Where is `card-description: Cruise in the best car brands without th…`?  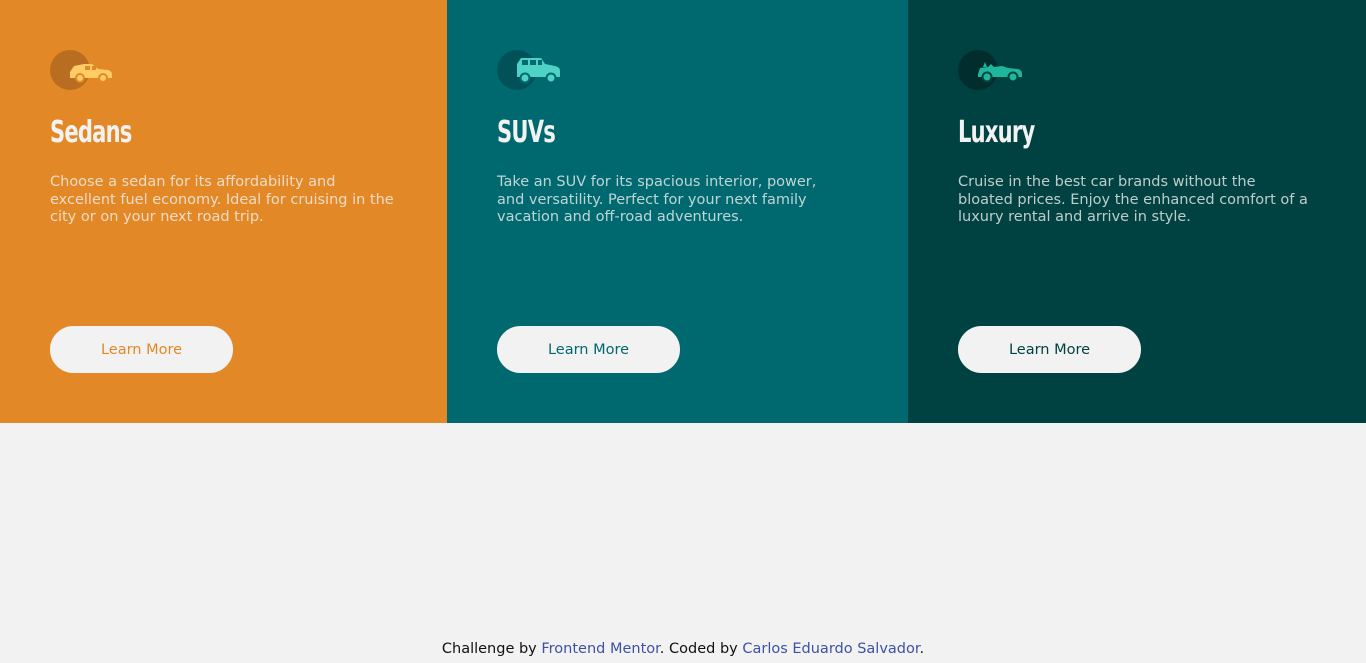
card-description: Cruise in the best car brands without th… is located at coordinates (1133, 199).